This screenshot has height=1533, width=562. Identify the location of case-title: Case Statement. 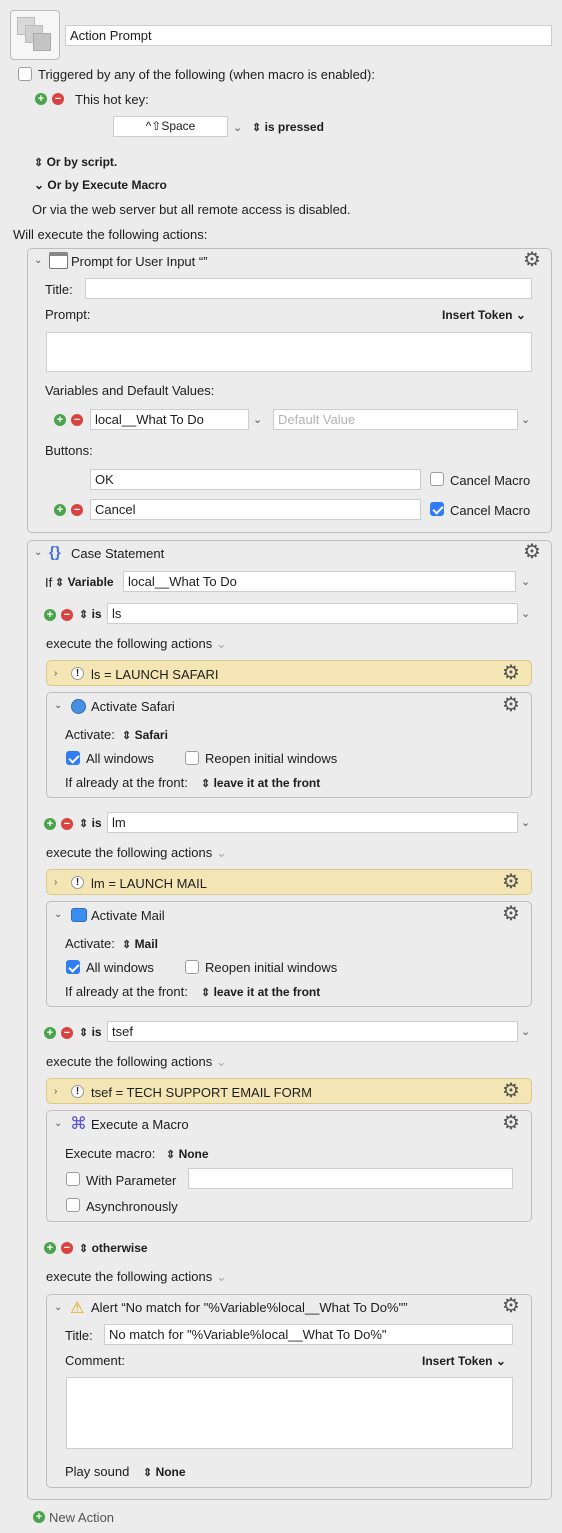
(117, 553).